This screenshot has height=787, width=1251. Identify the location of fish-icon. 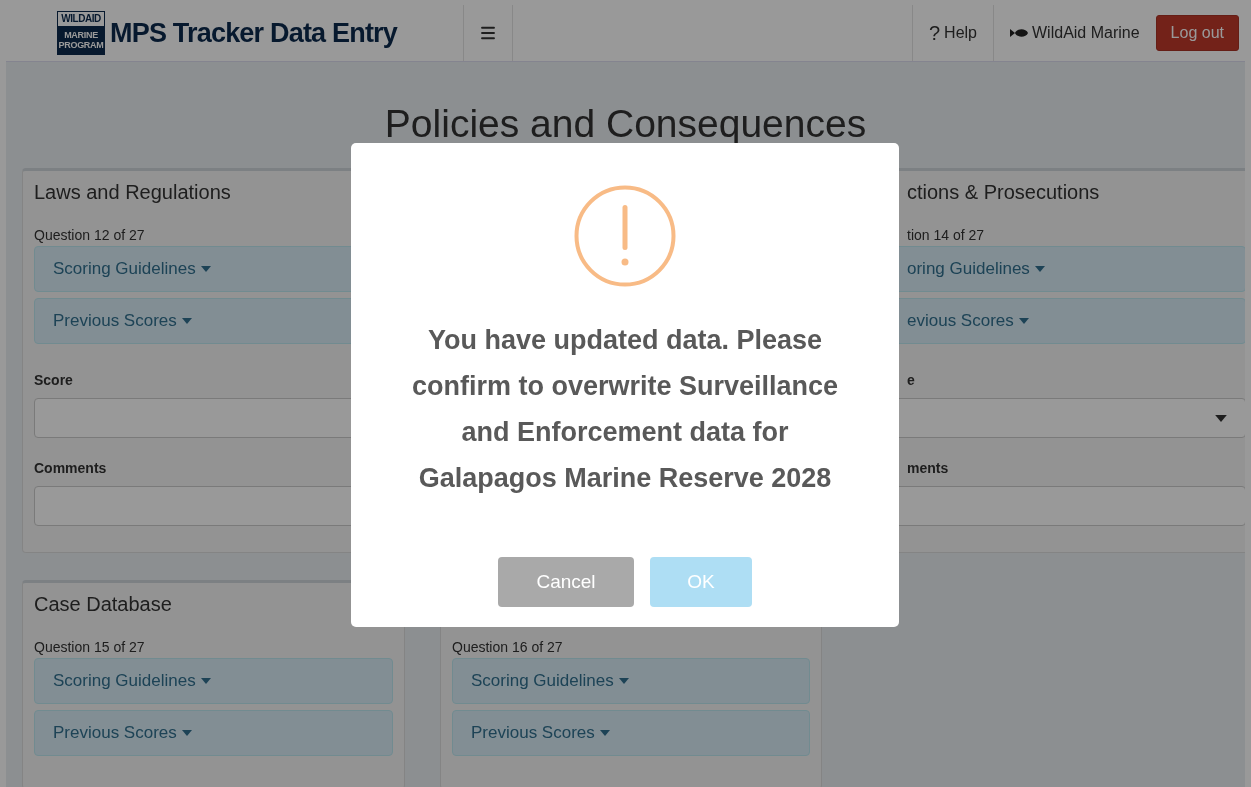
(1019, 33).